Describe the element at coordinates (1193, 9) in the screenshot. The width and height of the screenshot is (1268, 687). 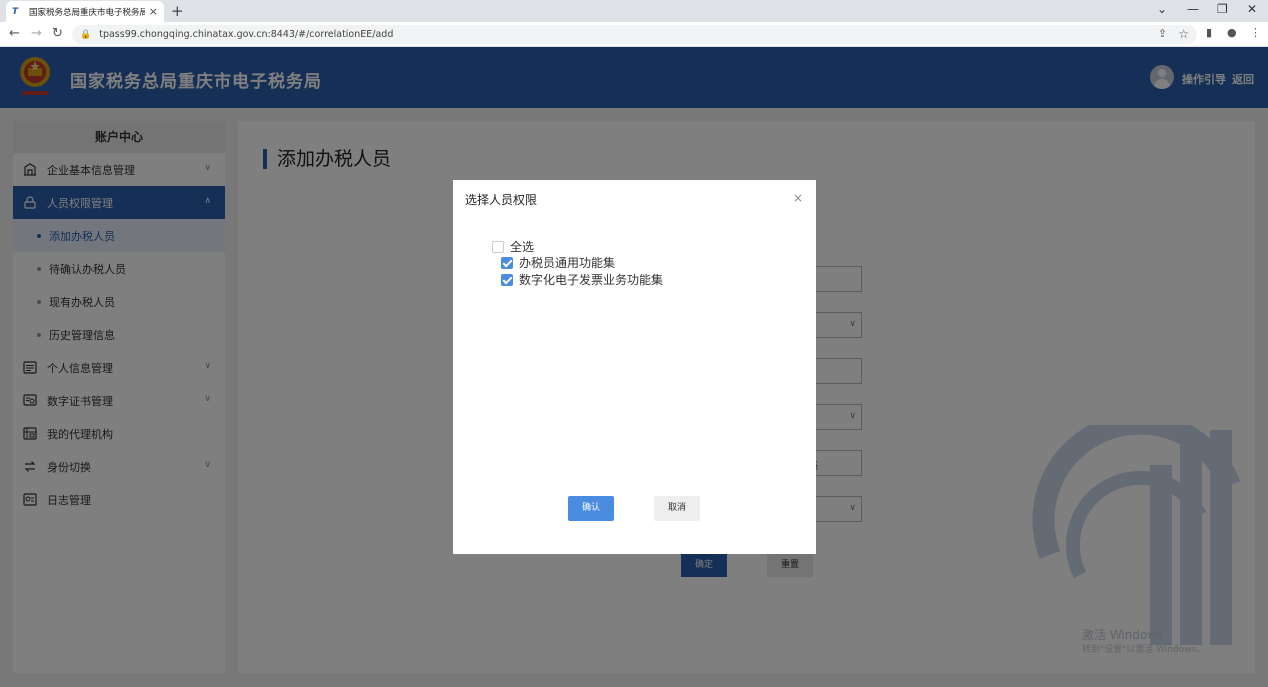
I see `minimize-icon: —` at that location.